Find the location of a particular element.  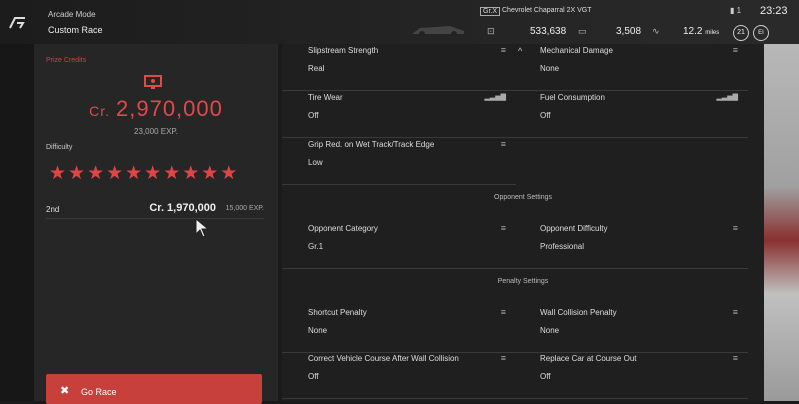

second-place-row: 2nd Cr. 1,970,000 15,000 EXP. is located at coordinates (155, 210).